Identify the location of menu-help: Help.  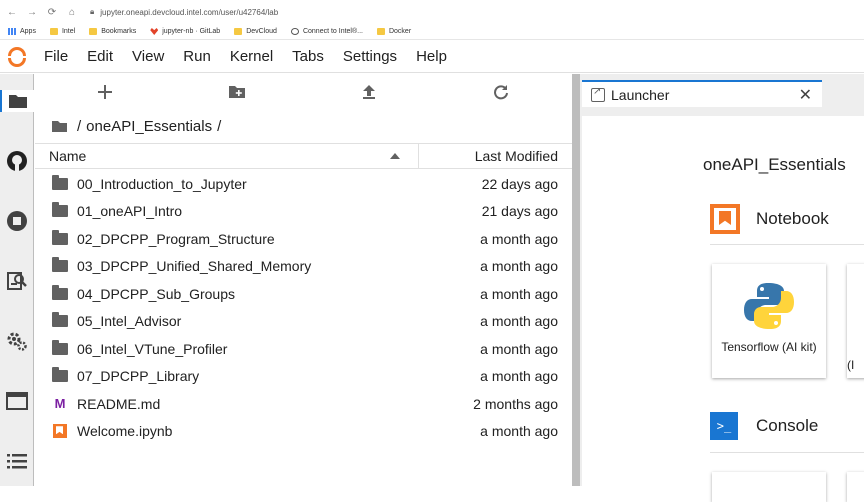
(431, 56).